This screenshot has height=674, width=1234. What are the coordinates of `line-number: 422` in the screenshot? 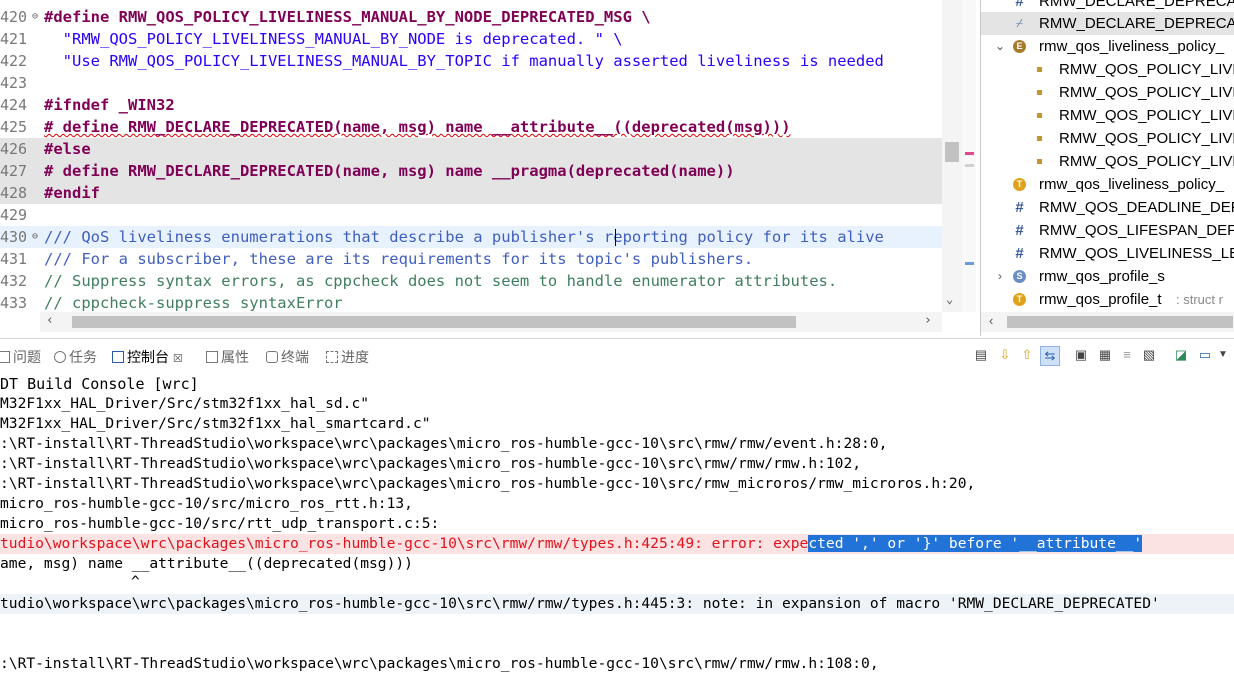 It's located at (14, 61).